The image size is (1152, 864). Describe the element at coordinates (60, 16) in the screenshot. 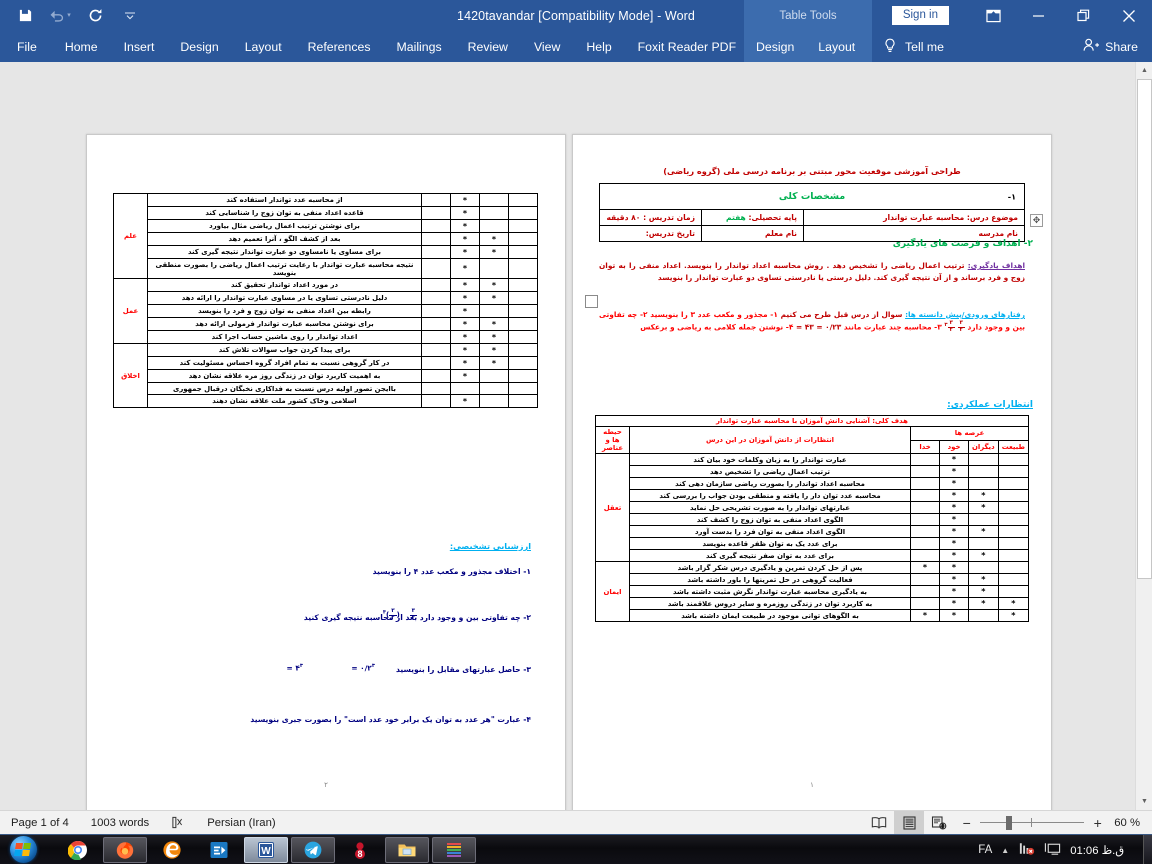

I see `undo-icon: ▾` at that location.